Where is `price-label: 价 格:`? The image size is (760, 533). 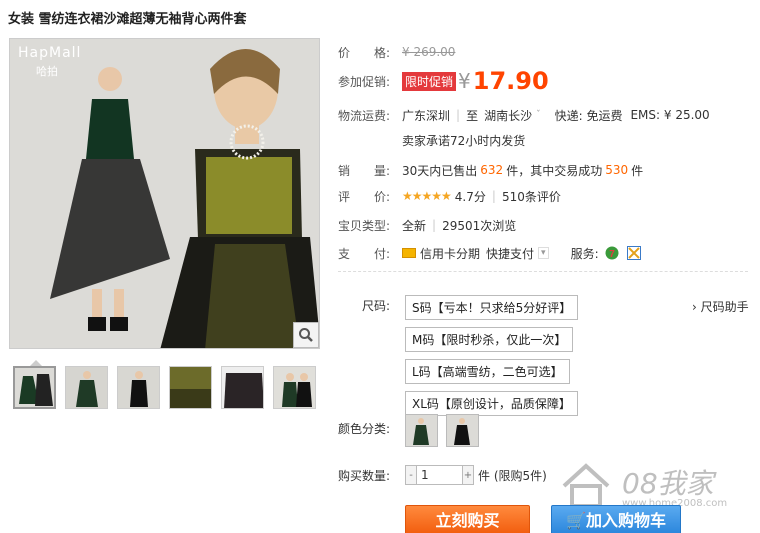
price-label: 价 格: is located at coordinates (364, 52).